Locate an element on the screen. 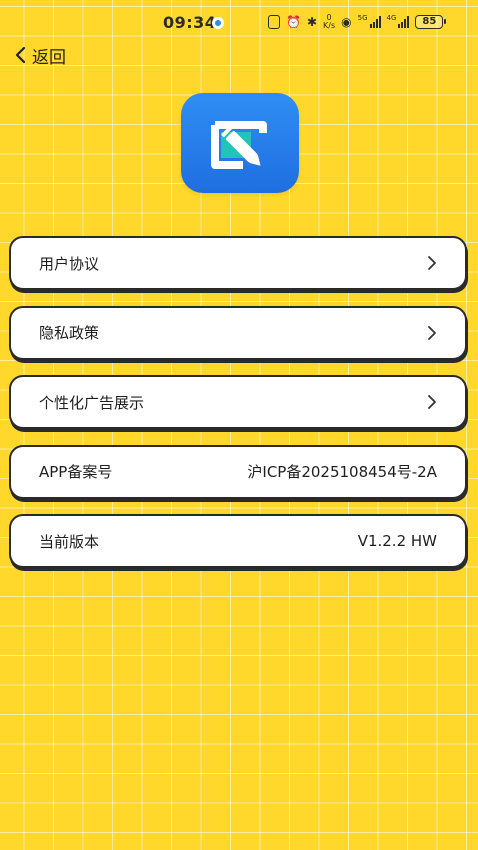 The image size is (478, 850). row-privacy-policy: 隐私政策 is located at coordinates (238, 332).